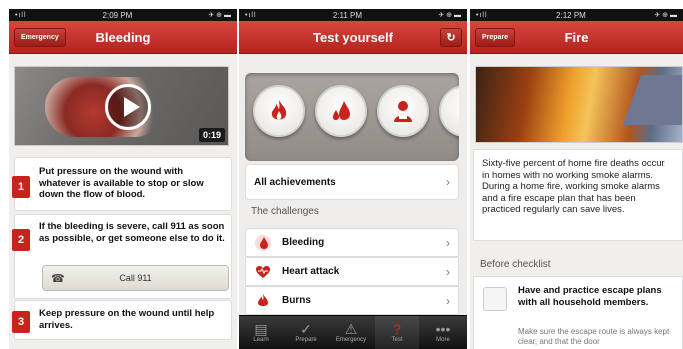  What do you see at coordinates (285, 211) in the screenshot?
I see `challenges-header: The challenges` at bounding box center [285, 211].